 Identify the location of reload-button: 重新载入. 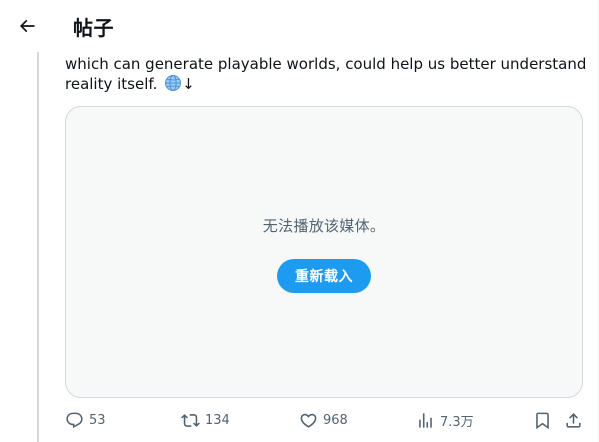
(324, 276).